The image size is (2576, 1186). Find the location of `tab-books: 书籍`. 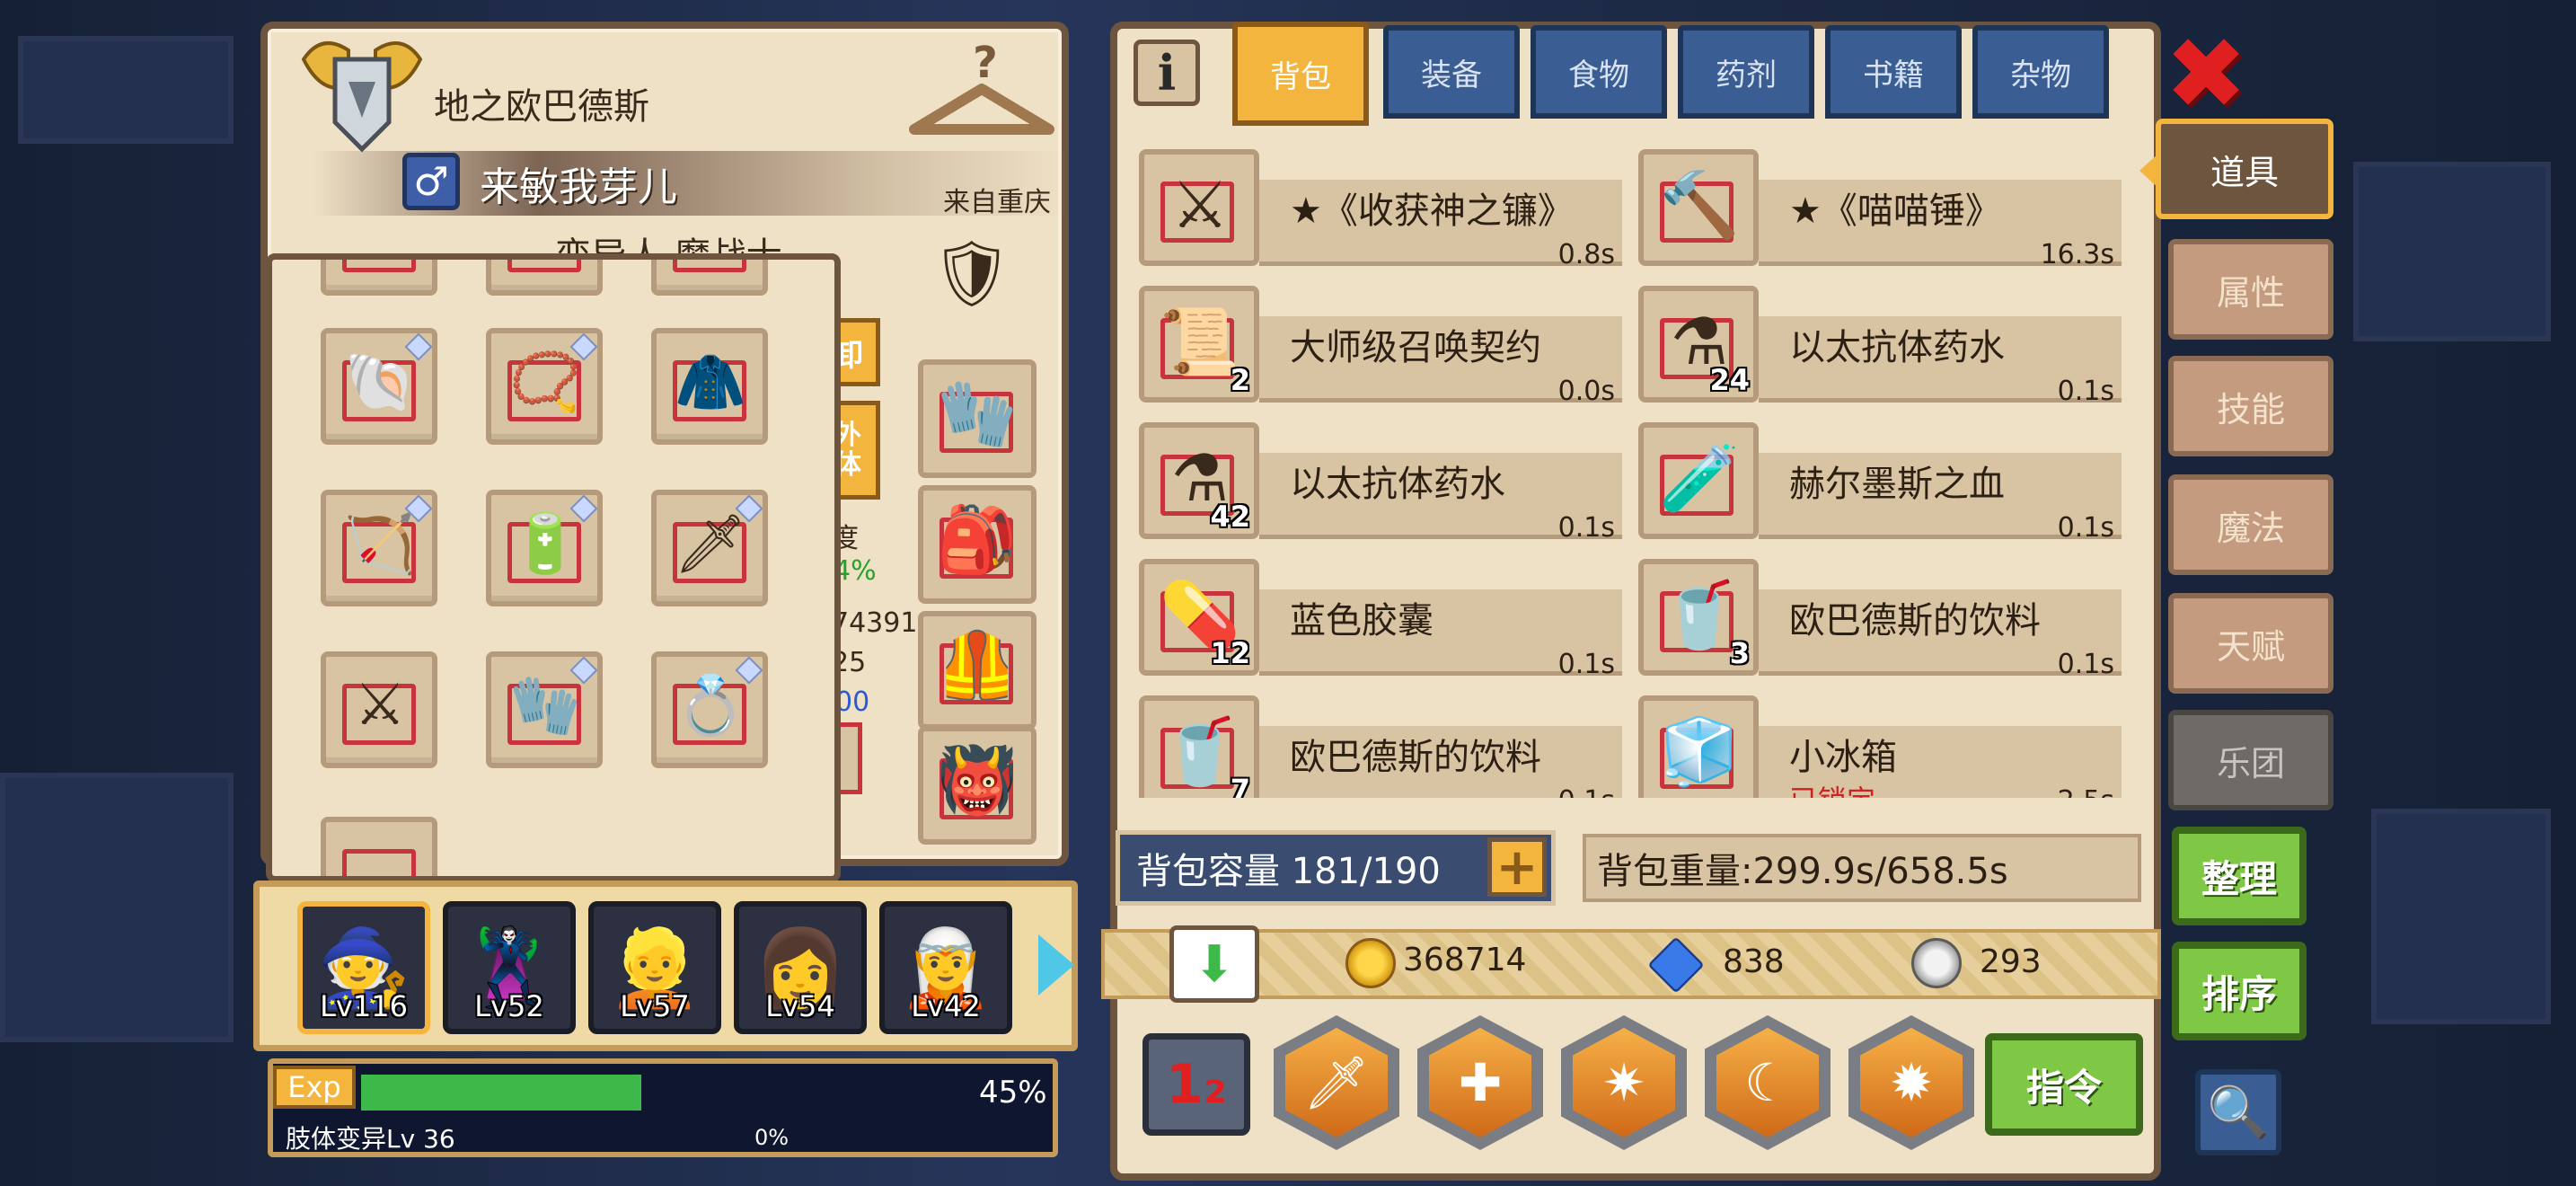

tab-books: 书籍 is located at coordinates (1894, 72).